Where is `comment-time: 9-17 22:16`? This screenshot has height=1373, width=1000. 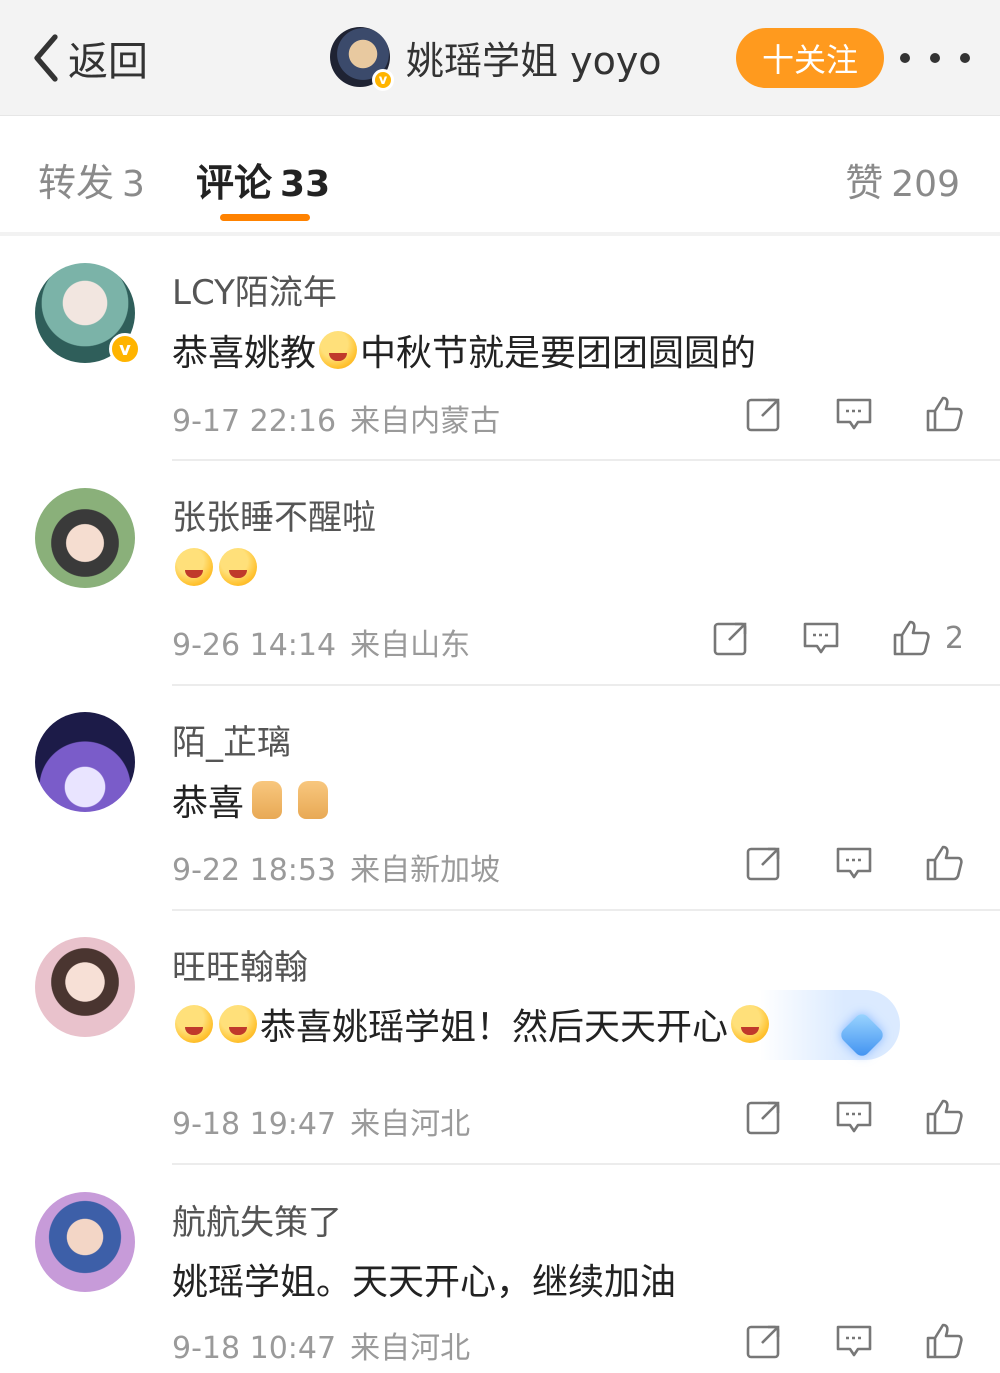
comment-time: 9-17 22:16 is located at coordinates (254, 421).